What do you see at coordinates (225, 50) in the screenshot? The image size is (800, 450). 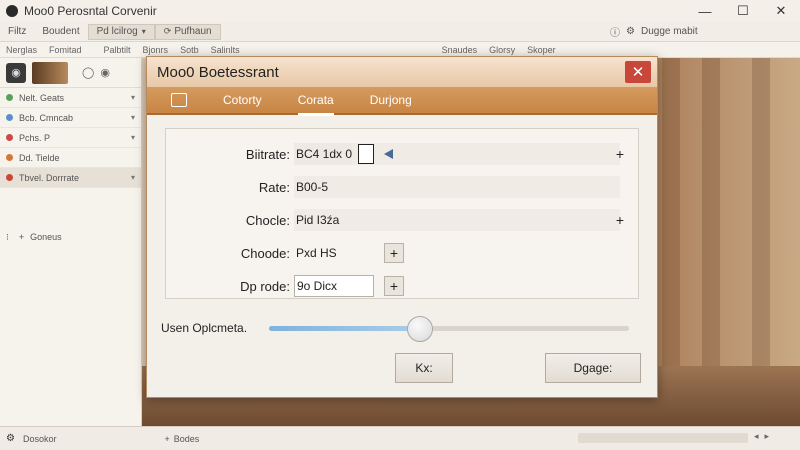 I see `toolbar-item: Salinlts` at bounding box center [225, 50].